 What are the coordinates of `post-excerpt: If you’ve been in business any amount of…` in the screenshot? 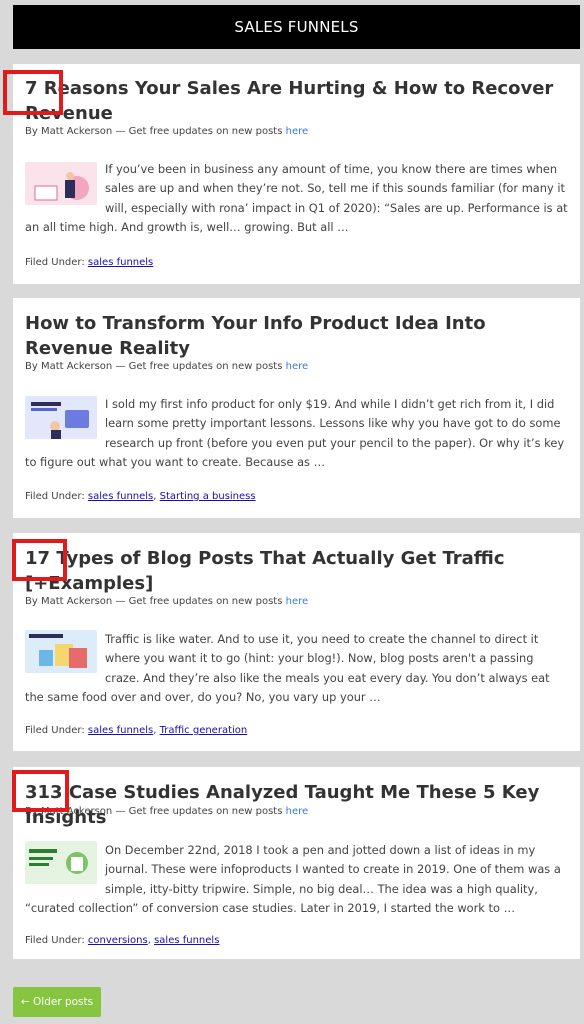 It's located at (296, 198).